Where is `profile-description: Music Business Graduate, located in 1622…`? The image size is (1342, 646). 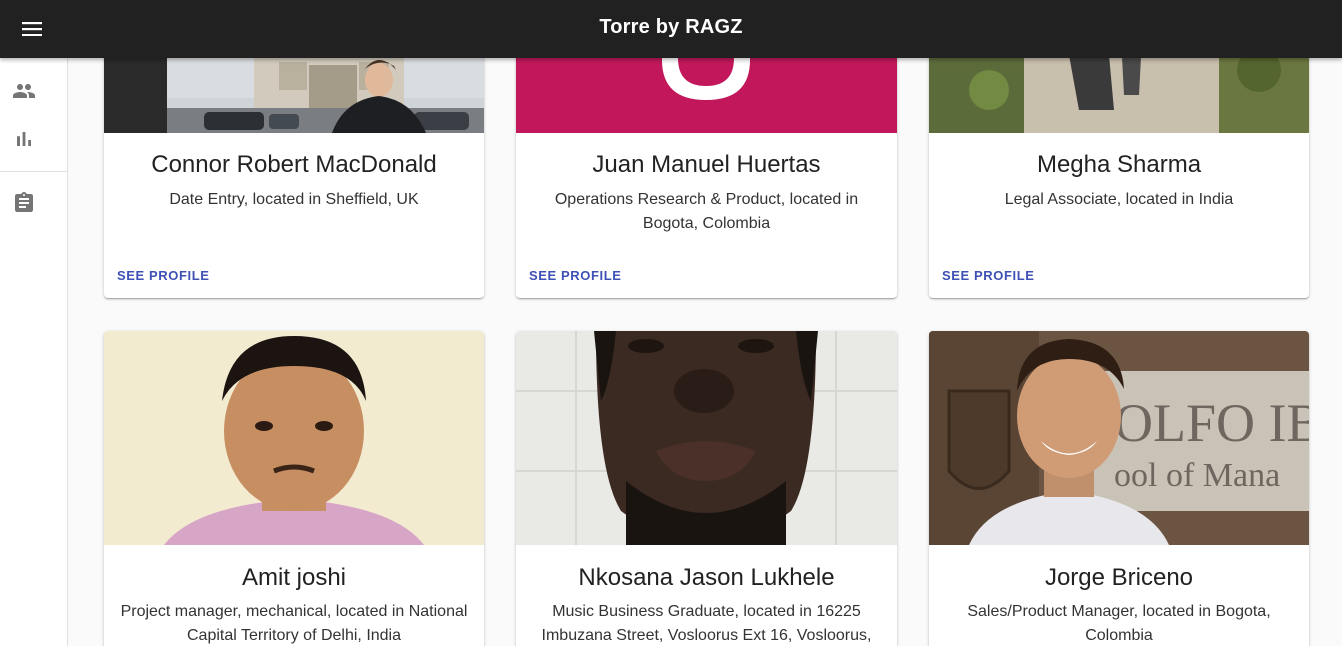
profile-description: Music Business Graduate, located in 1622… is located at coordinates (706, 623).